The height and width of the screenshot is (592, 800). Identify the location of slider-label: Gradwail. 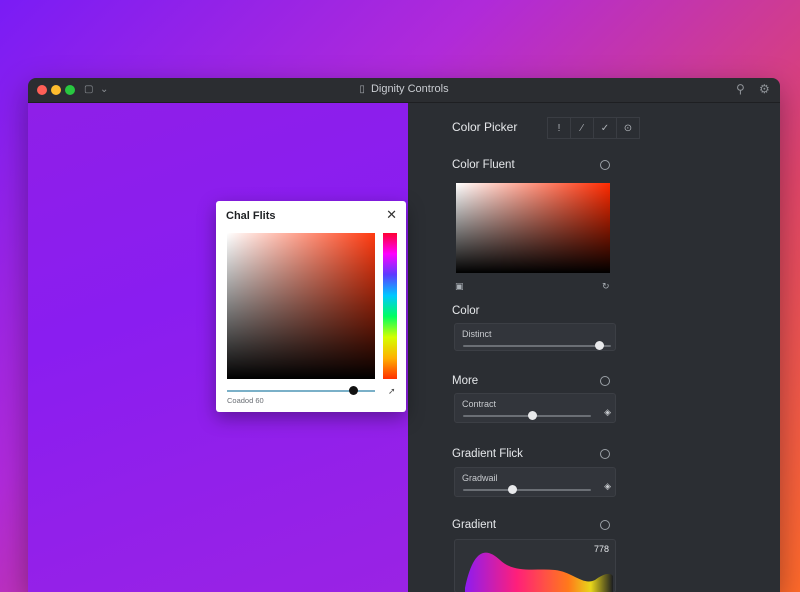
(480, 478).